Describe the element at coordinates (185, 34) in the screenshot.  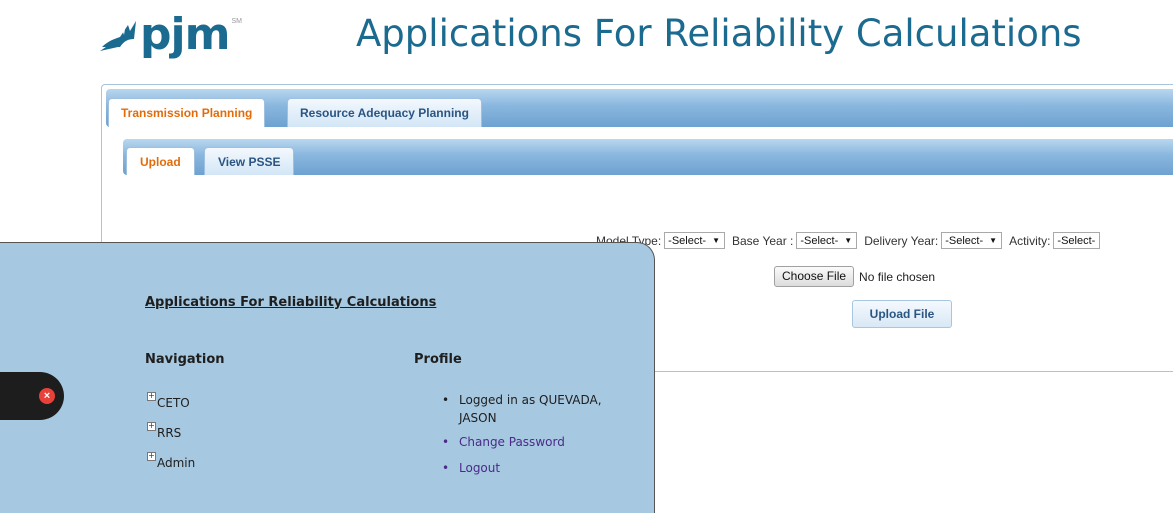
I see `logo-text: pjm` at that location.